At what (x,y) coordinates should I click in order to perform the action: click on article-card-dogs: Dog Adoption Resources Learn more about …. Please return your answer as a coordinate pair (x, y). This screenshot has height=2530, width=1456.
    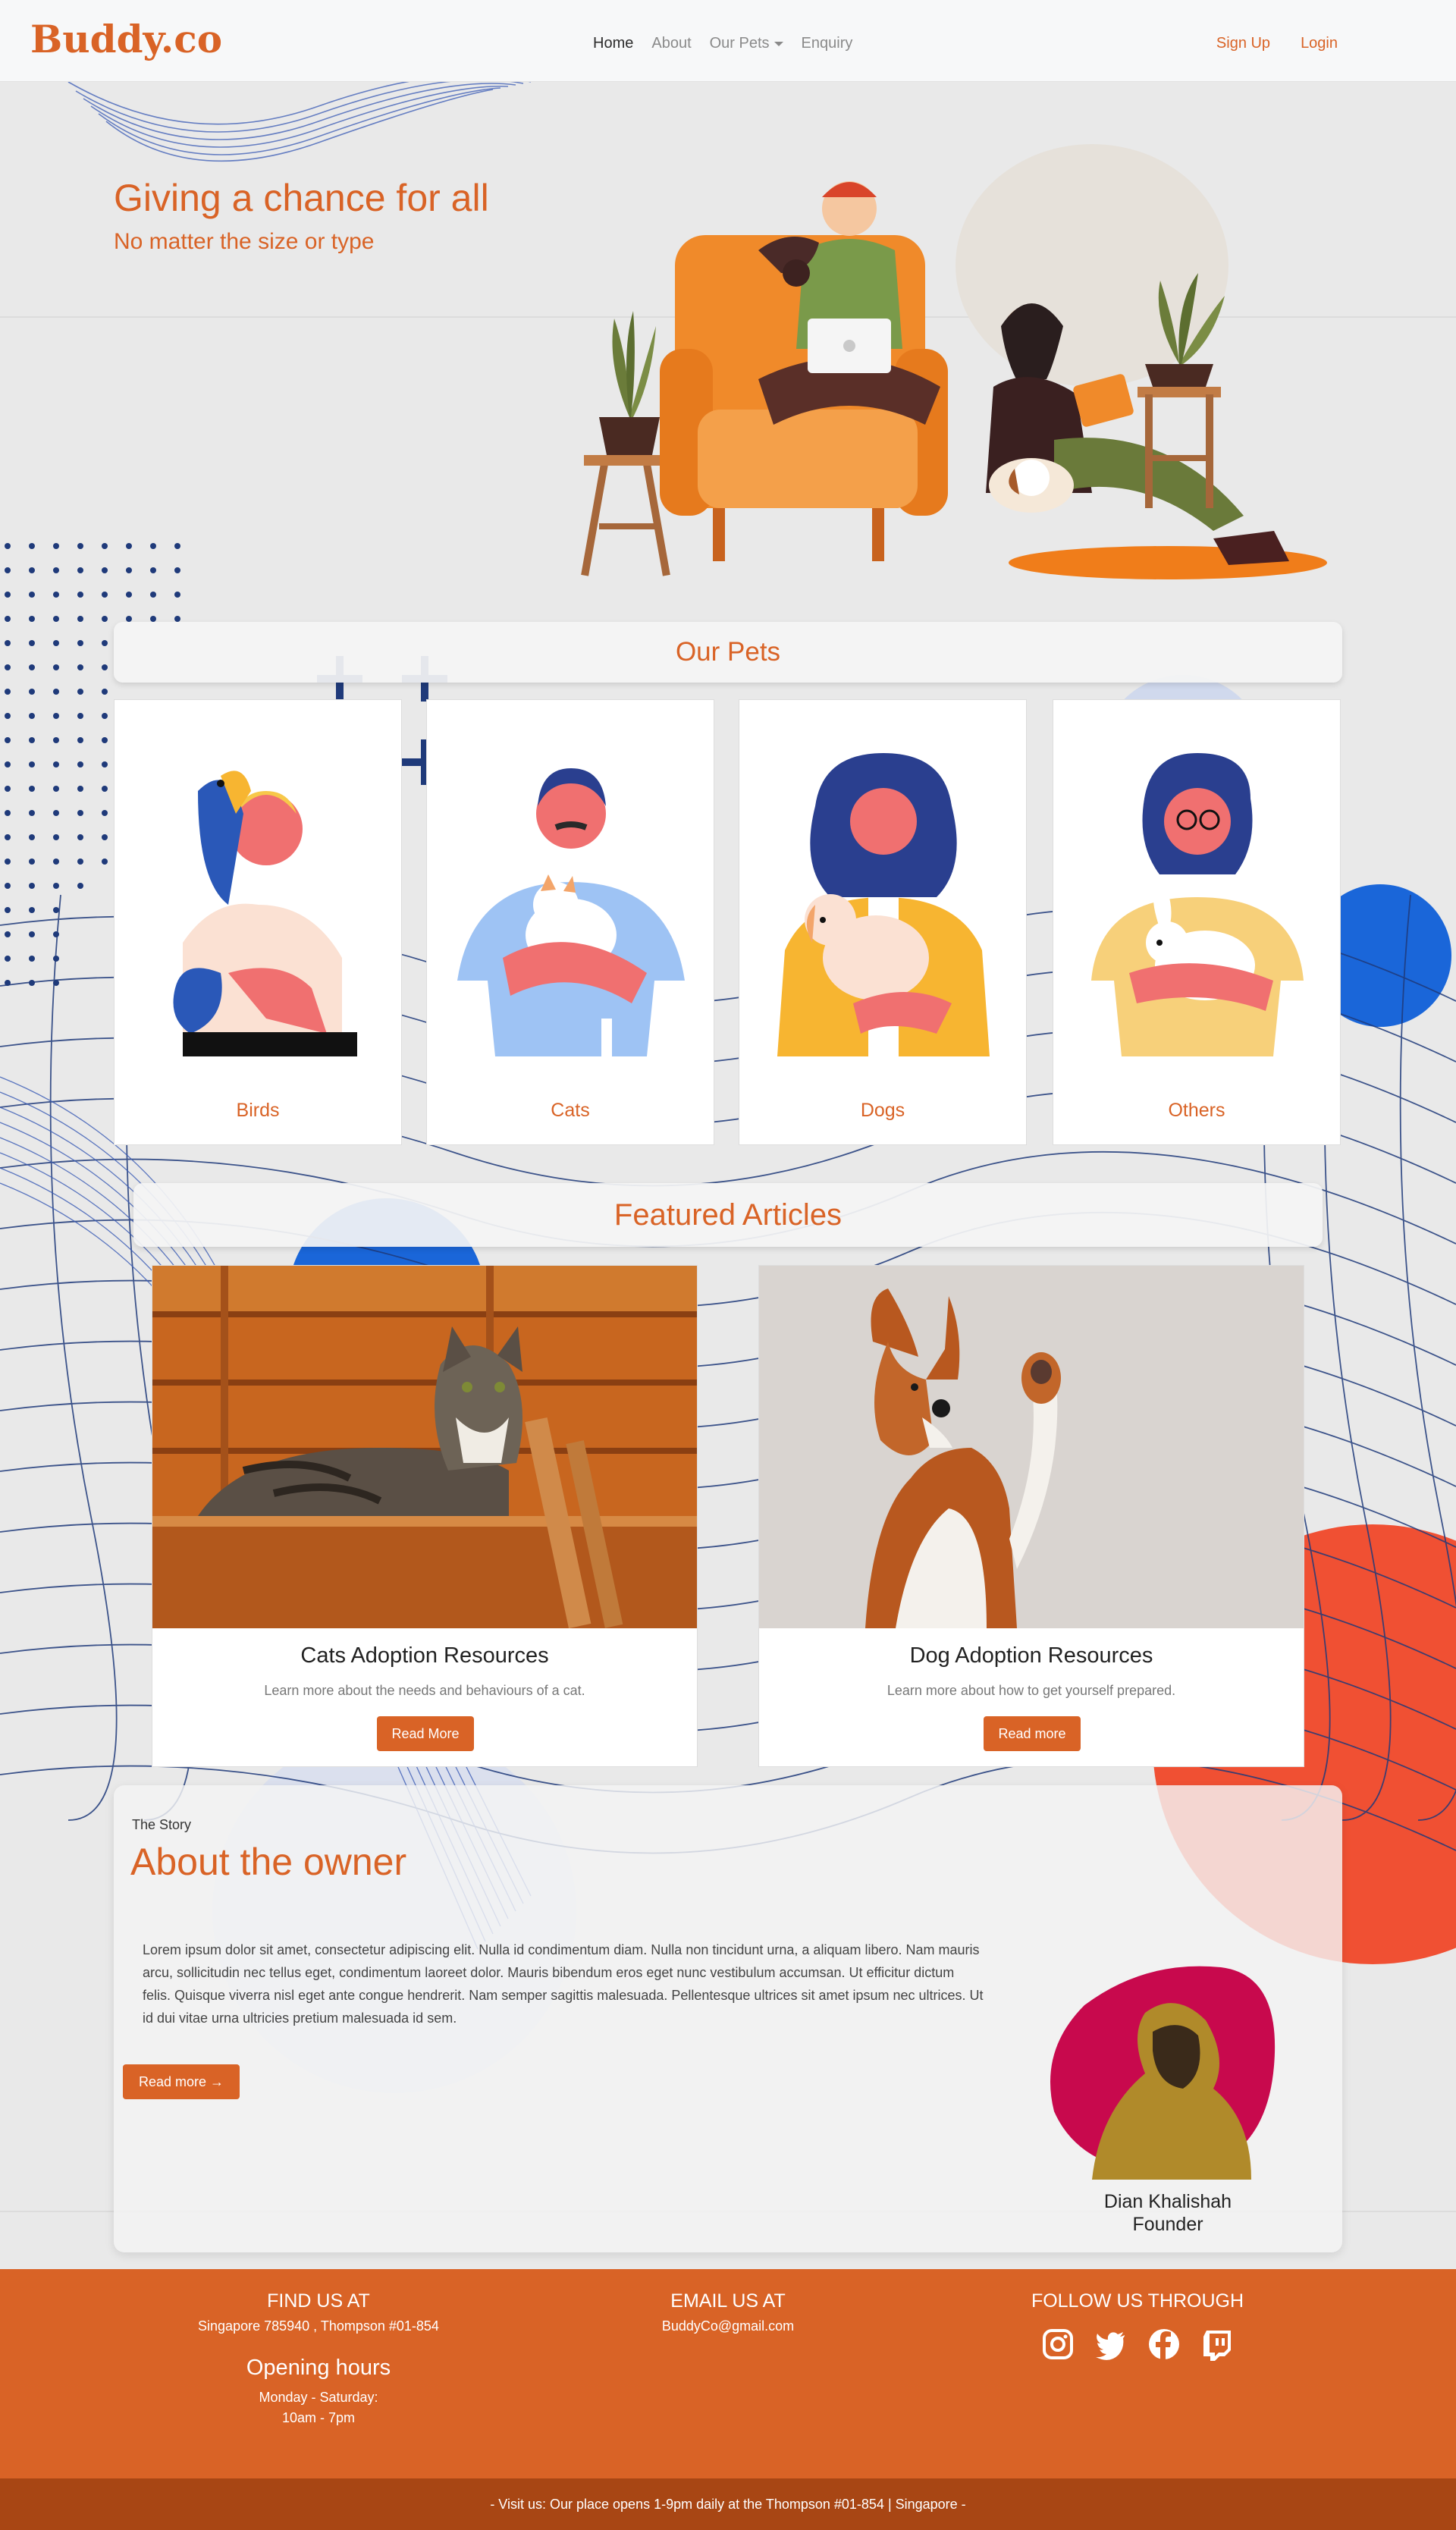
    Looking at the image, I should click on (1031, 1516).